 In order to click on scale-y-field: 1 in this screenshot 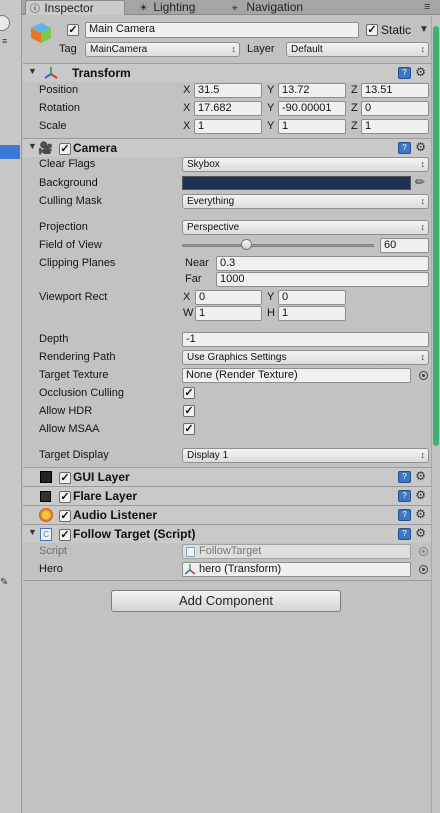, I will do `click(312, 126)`.